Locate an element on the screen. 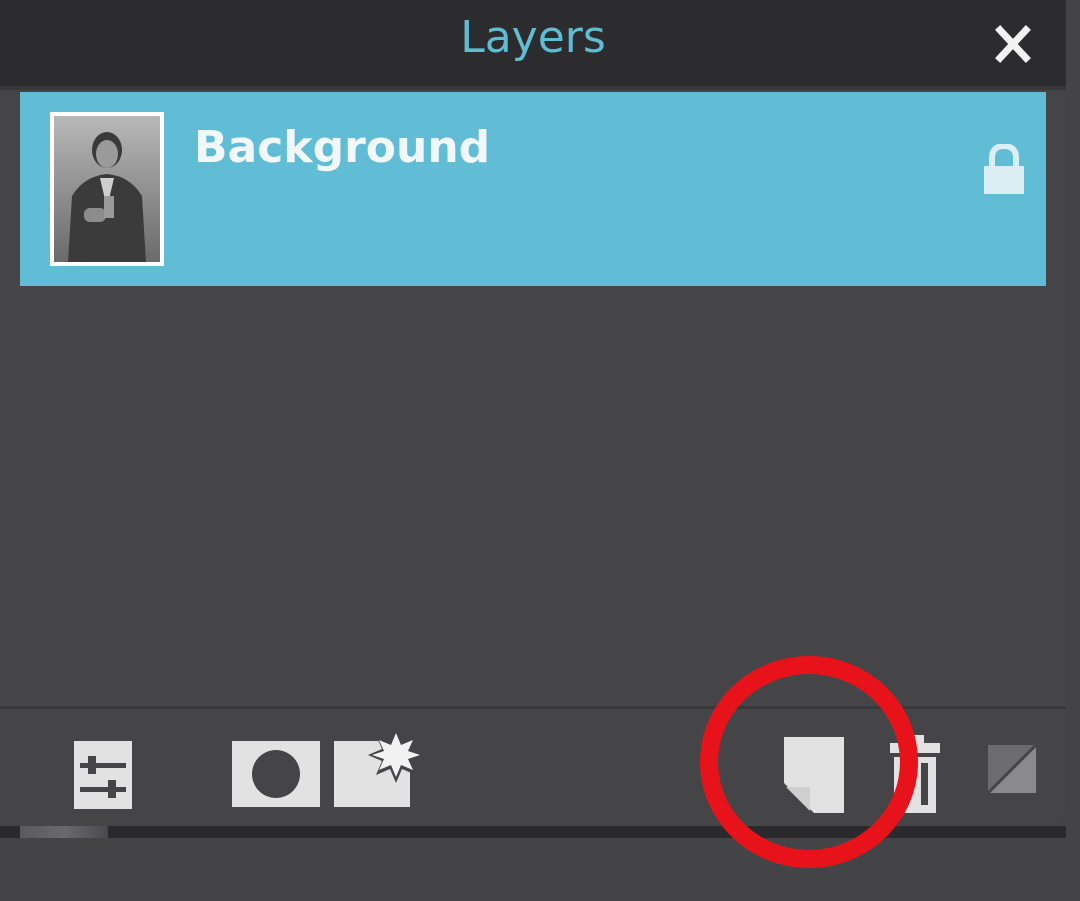 The height and width of the screenshot is (901, 1080). adjustments-button is located at coordinates (103, 775).